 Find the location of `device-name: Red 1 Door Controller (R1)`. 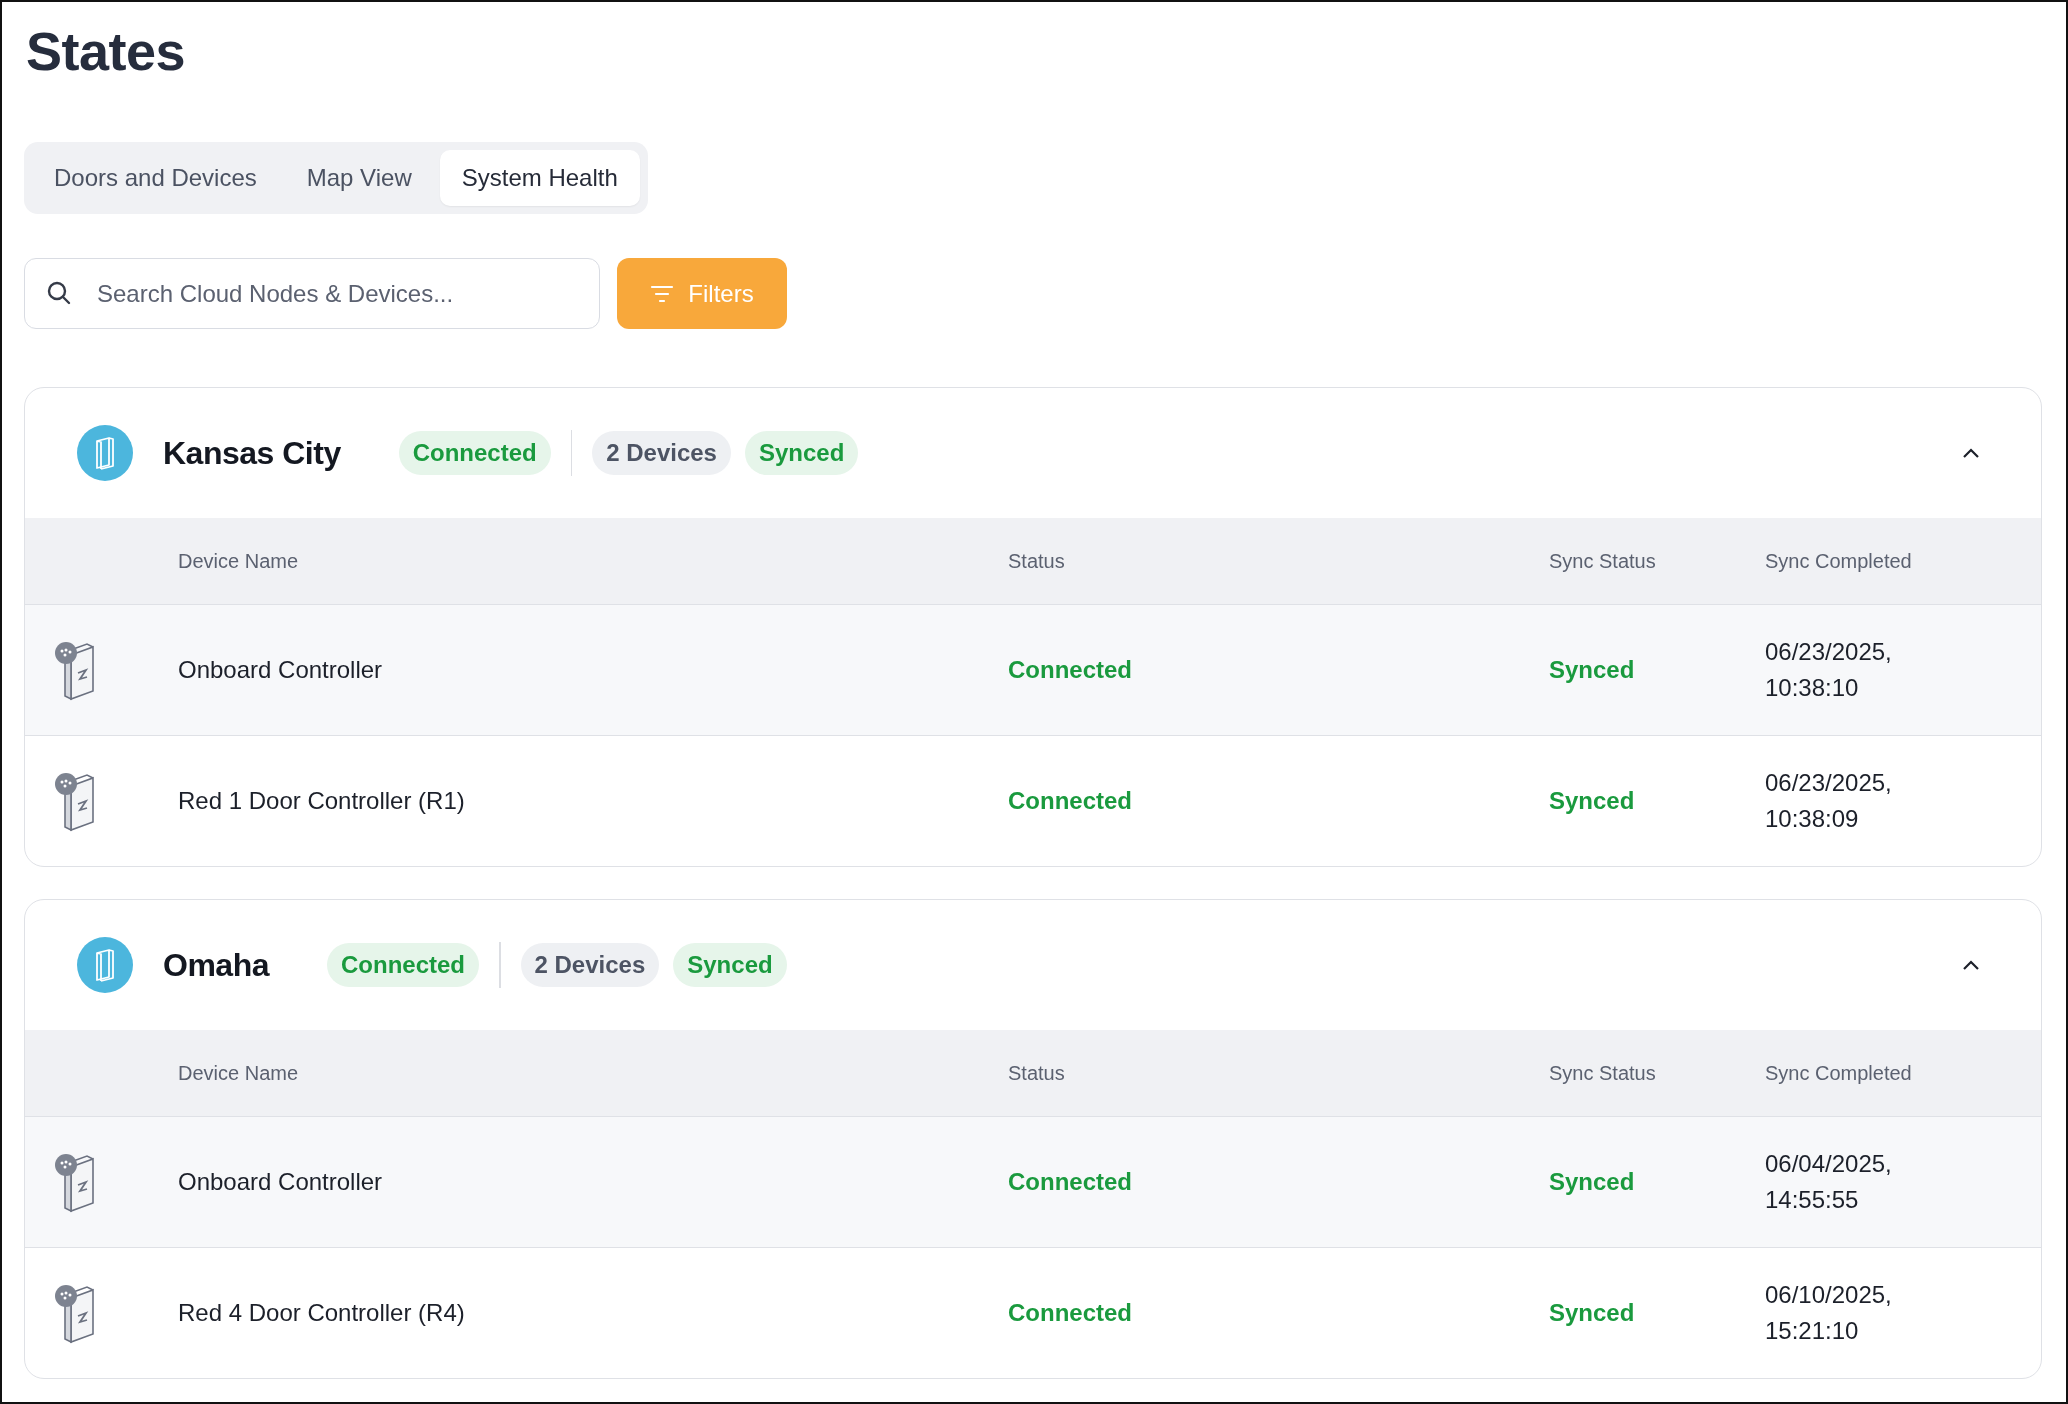

device-name: Red 1 Door Controller (R1) is located at coordinates (322, 801).